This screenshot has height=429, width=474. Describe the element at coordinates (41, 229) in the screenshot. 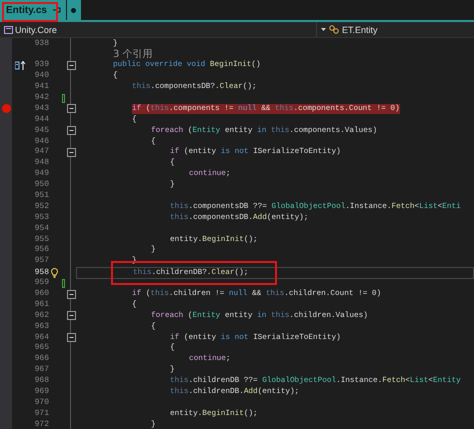

I see `line-number: 954` at that location.